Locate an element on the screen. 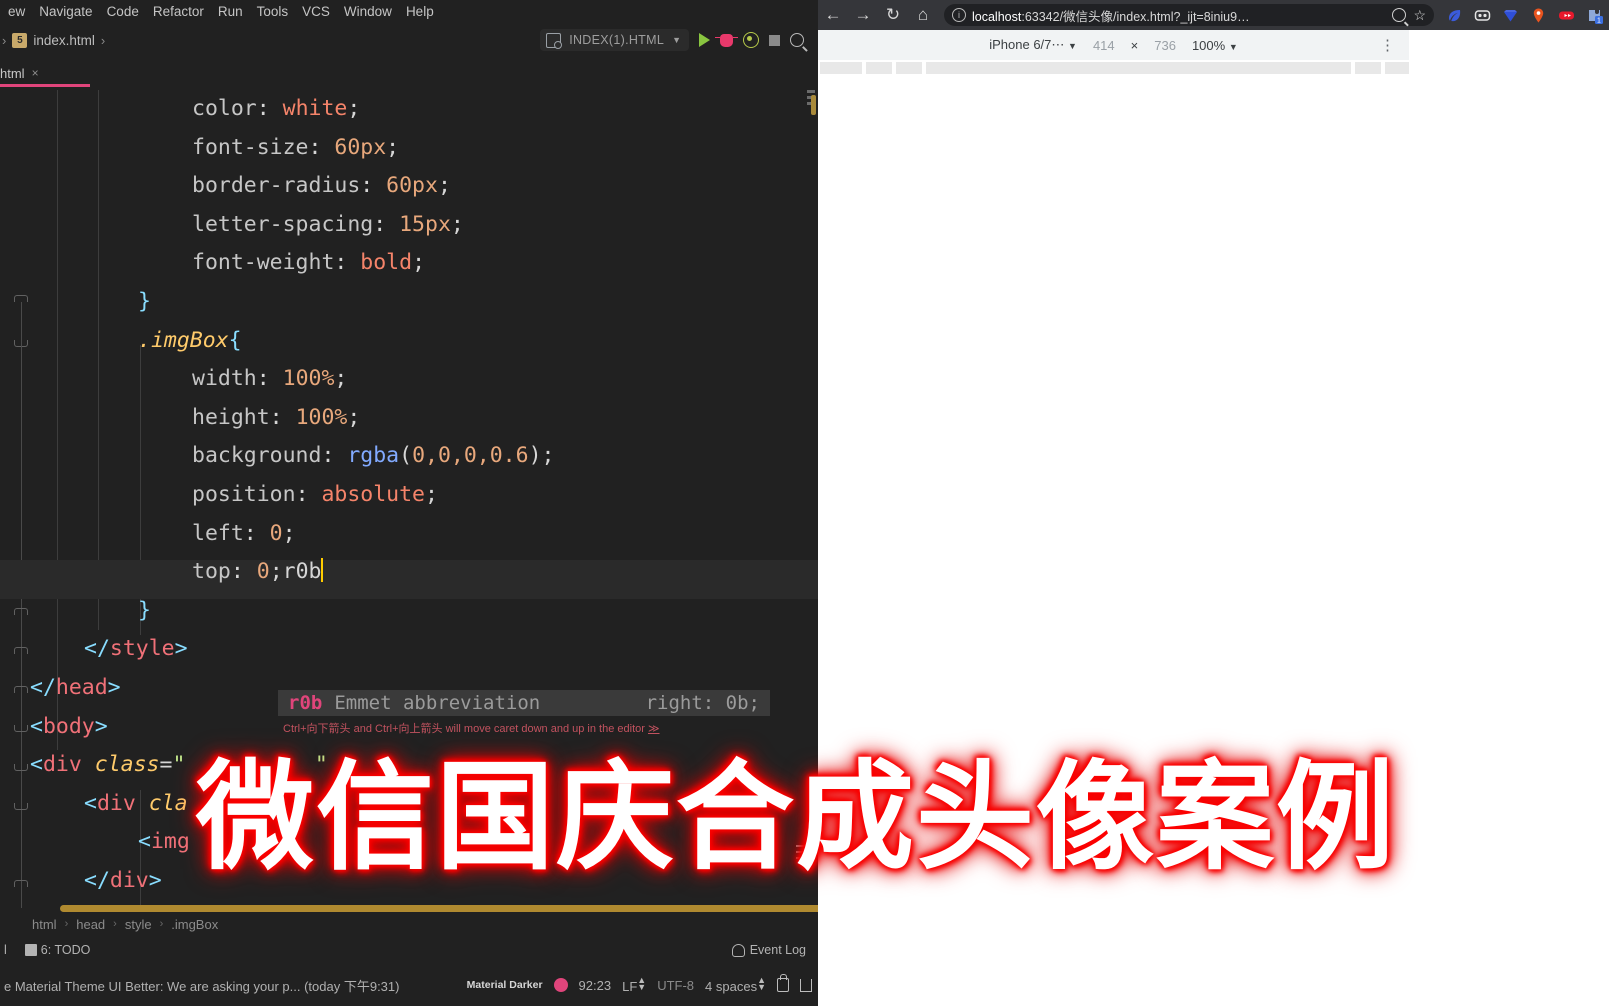 The height and width of the screenshot is (1006, 1609). times-icon: × is located at coordinates (1134, 45).